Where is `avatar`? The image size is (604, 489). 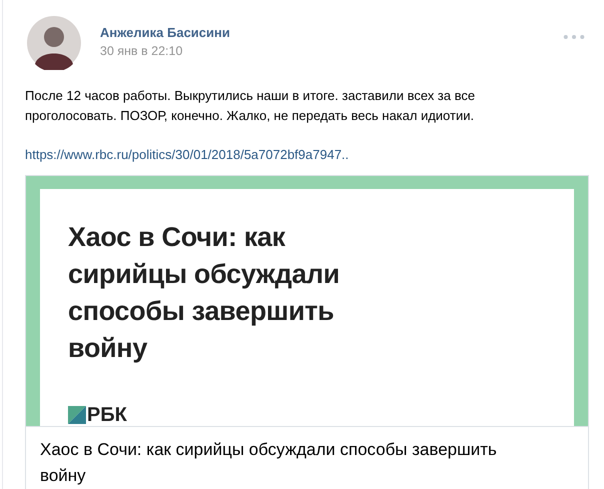
avatar is located at coordinates (54, 43).